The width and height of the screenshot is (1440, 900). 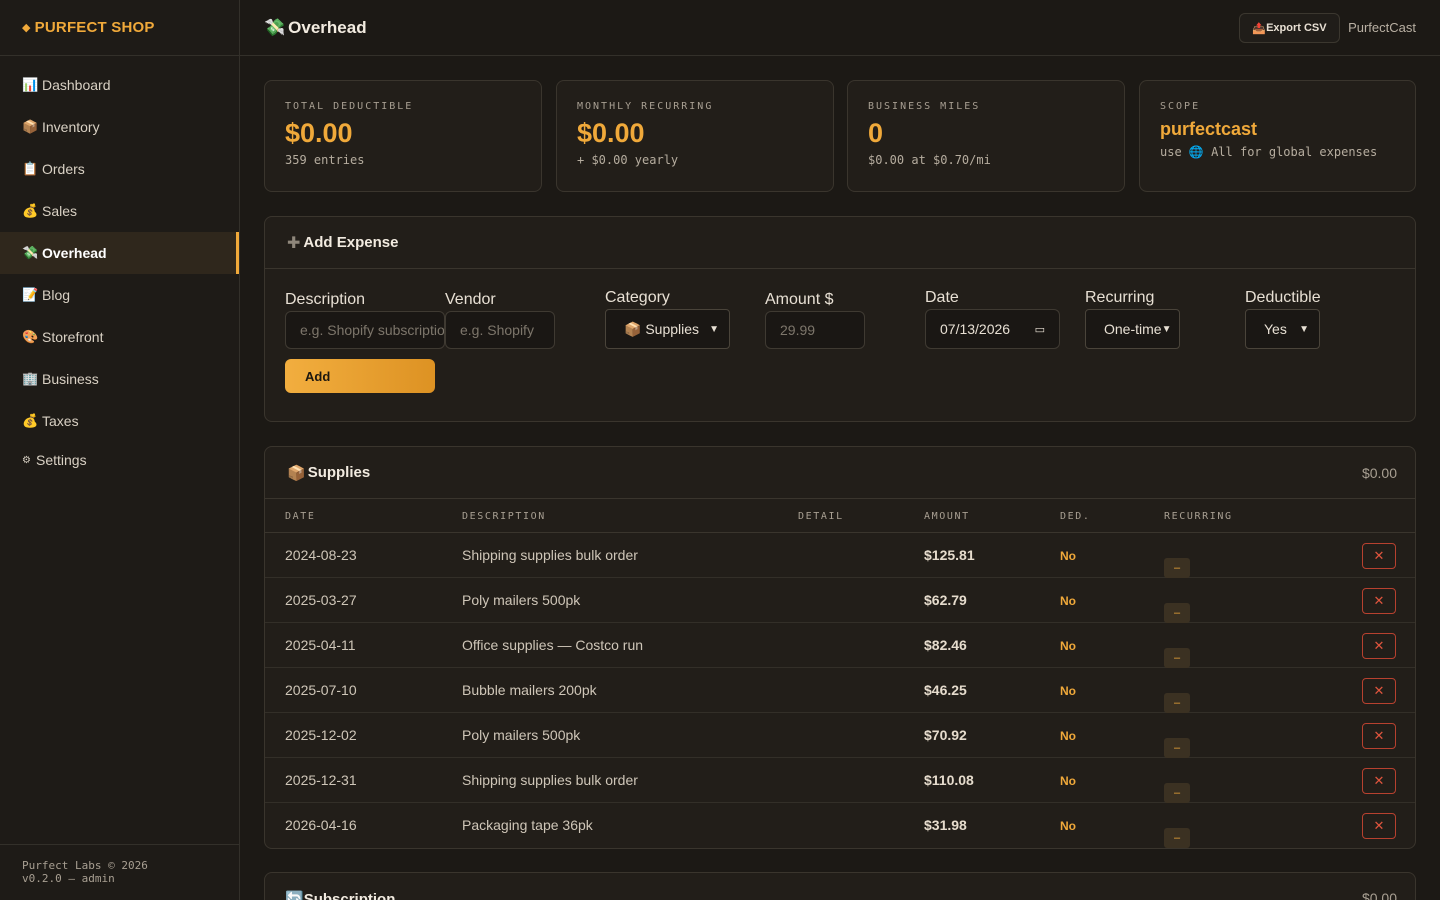 What do you see at coordinates (119, 169) in the screenshot?
I see `sidebar-item-orders: 📋 Orders` at bounding box center [119, 169].